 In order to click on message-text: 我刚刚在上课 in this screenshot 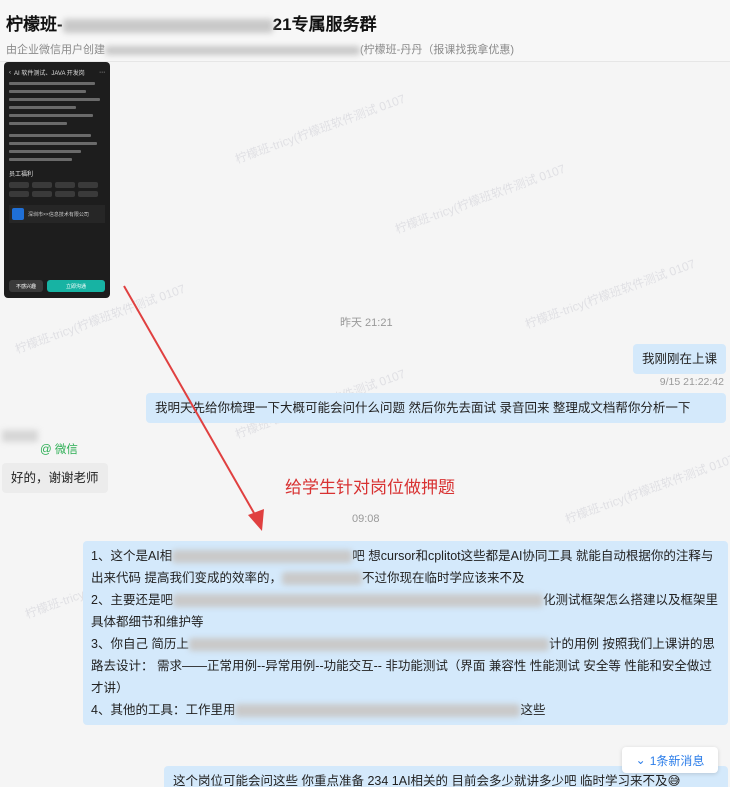, I will do `click(679, 359)`.